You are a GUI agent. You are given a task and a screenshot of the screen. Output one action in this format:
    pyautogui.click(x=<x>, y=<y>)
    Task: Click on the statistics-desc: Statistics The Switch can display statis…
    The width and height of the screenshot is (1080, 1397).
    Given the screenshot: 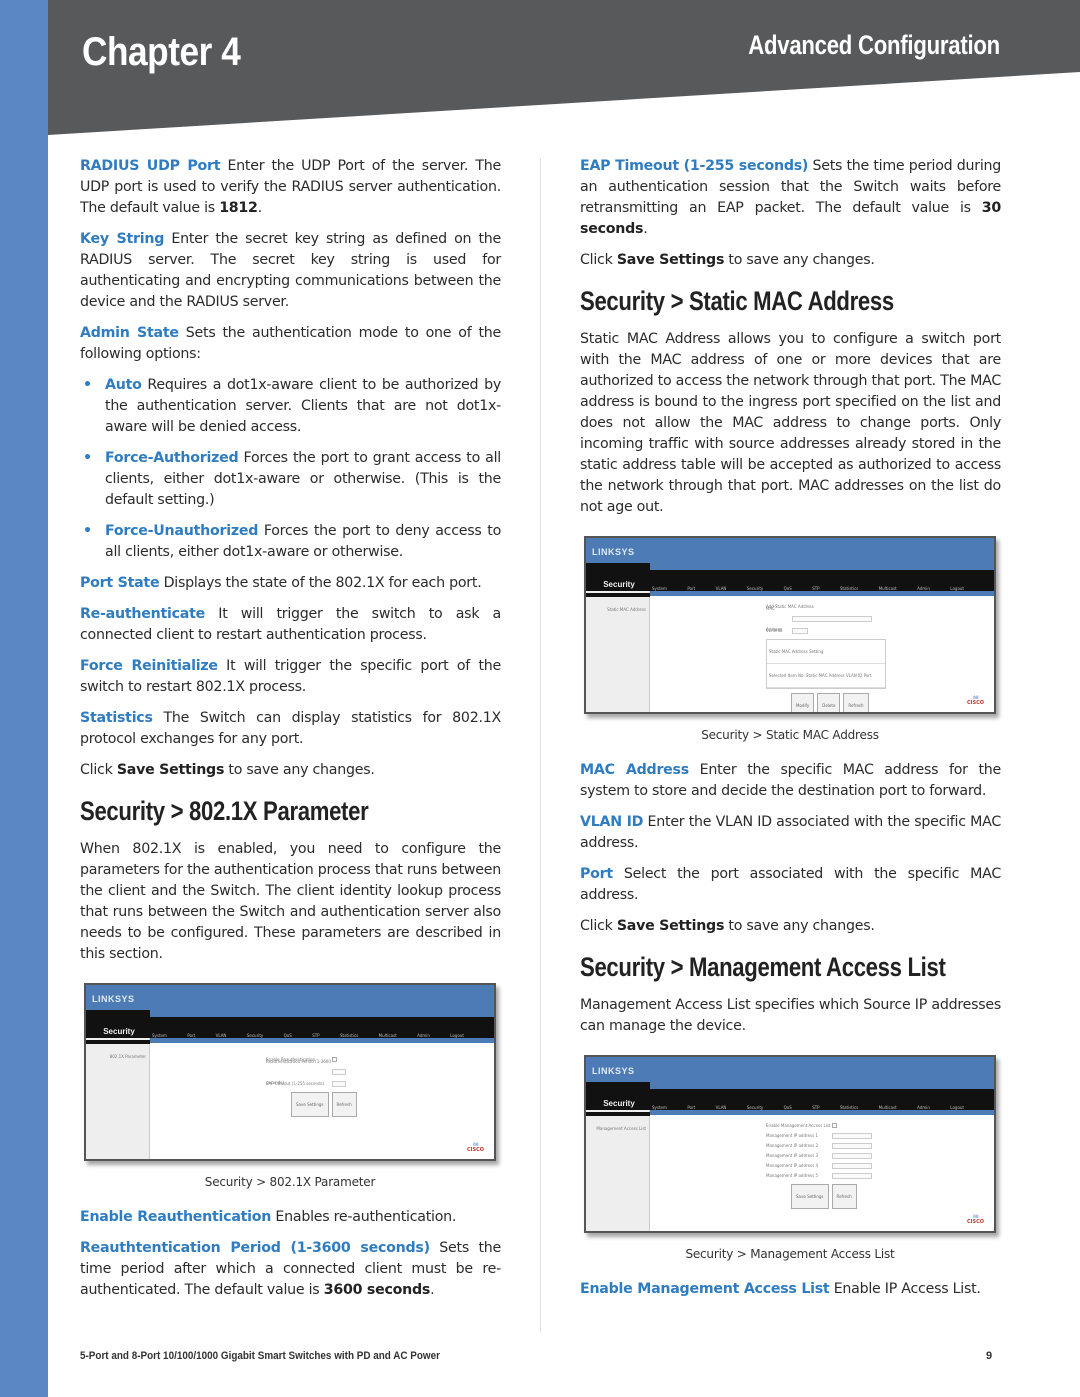 What is the action you would take?
    pyautogui.click(x=290, y=728)
    